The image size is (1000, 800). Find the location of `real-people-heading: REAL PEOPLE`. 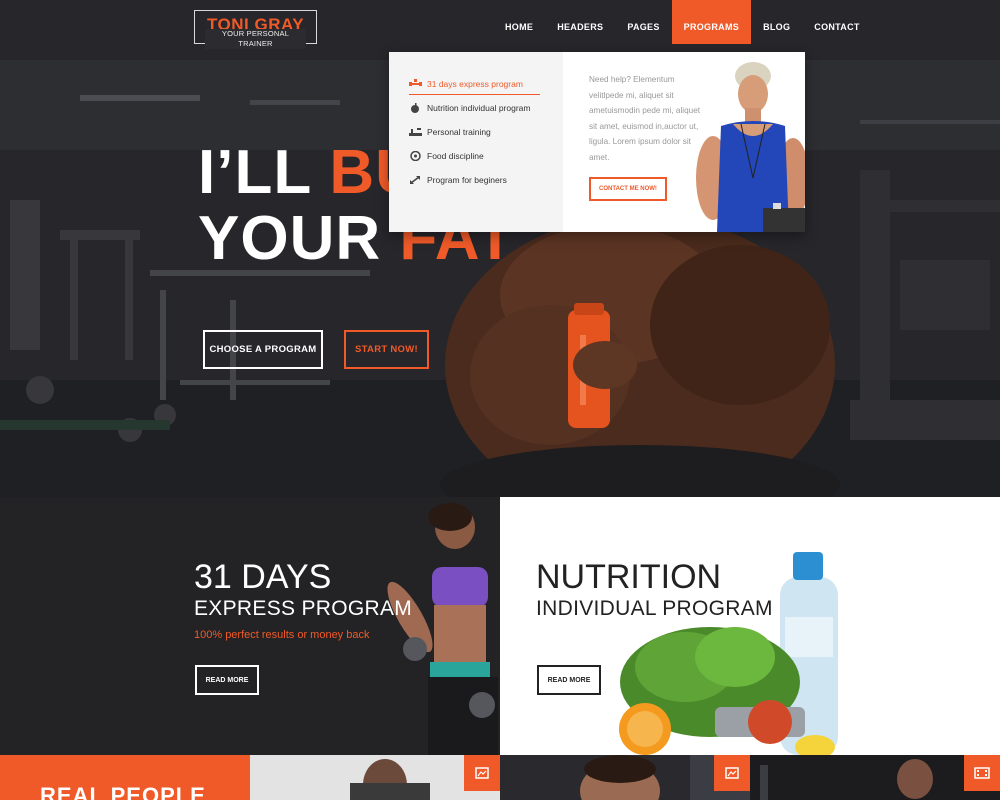

real-people-heading: REAL PEOPLE is located at coordinates (123, 791).